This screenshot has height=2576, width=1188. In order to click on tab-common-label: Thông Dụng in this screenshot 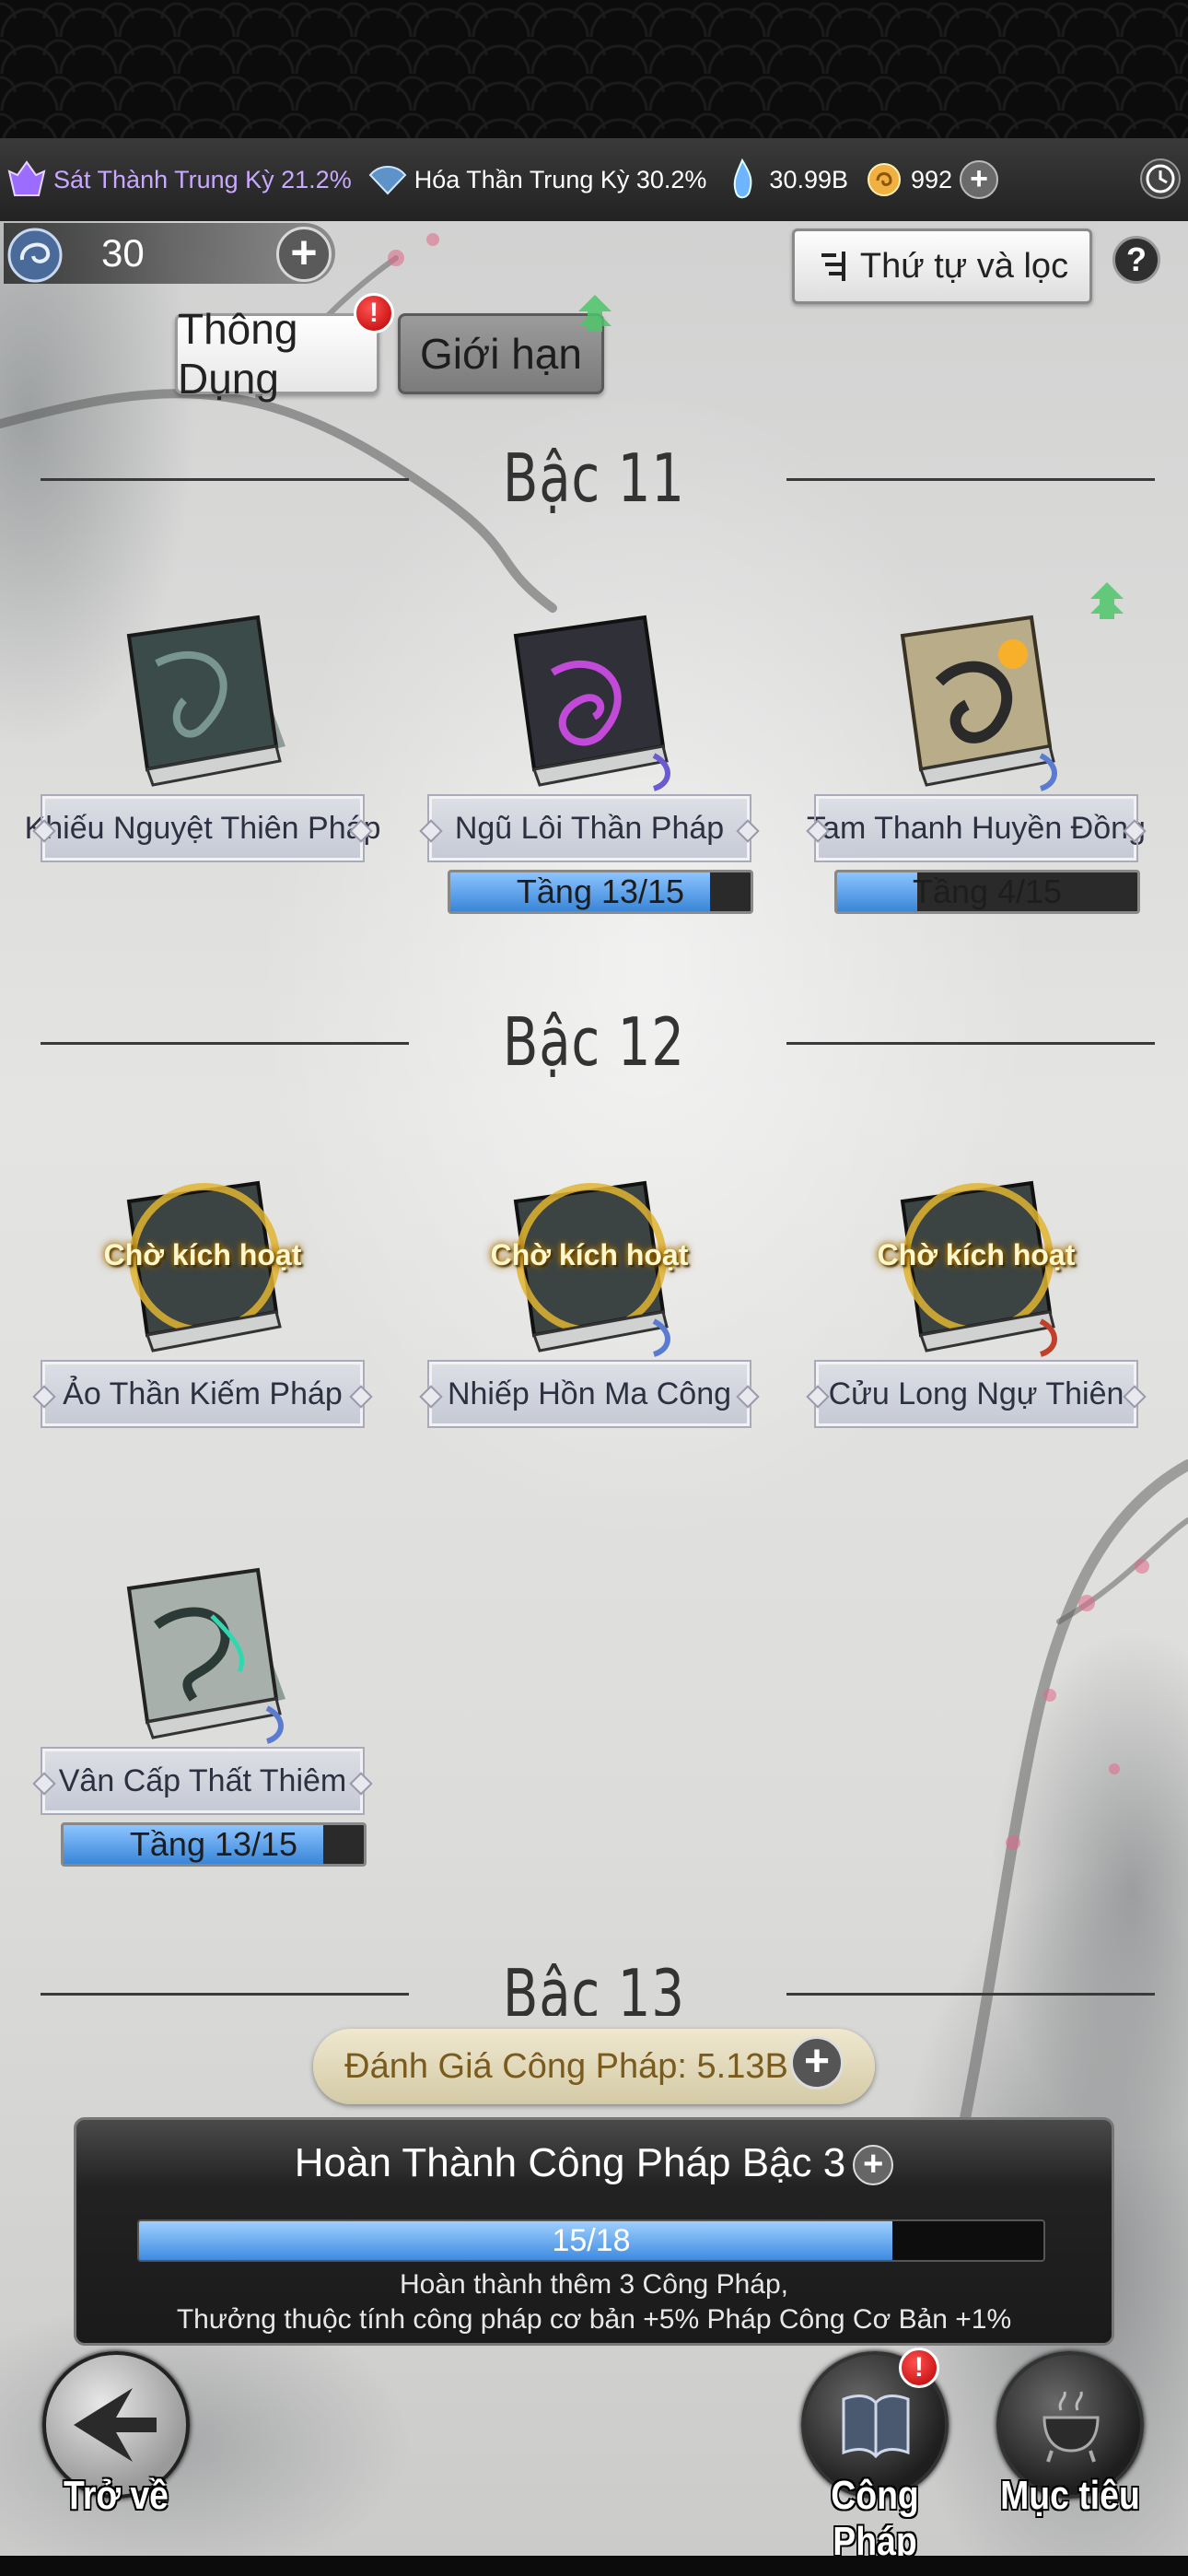, I will do `click(238, 354)`.